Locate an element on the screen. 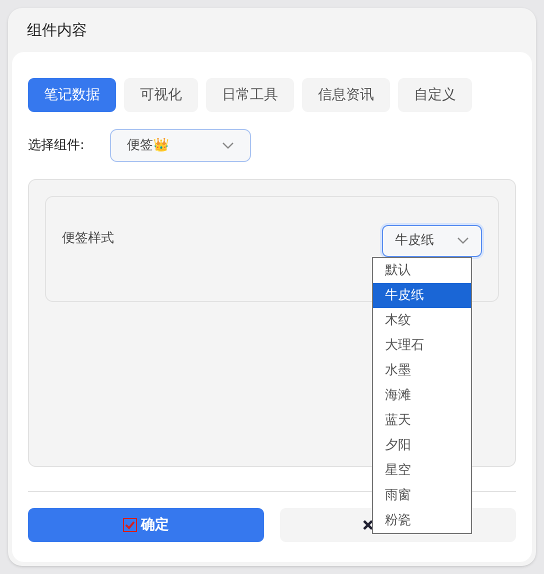  setting-label: 便签样式 is located at coordinates (88, 239).